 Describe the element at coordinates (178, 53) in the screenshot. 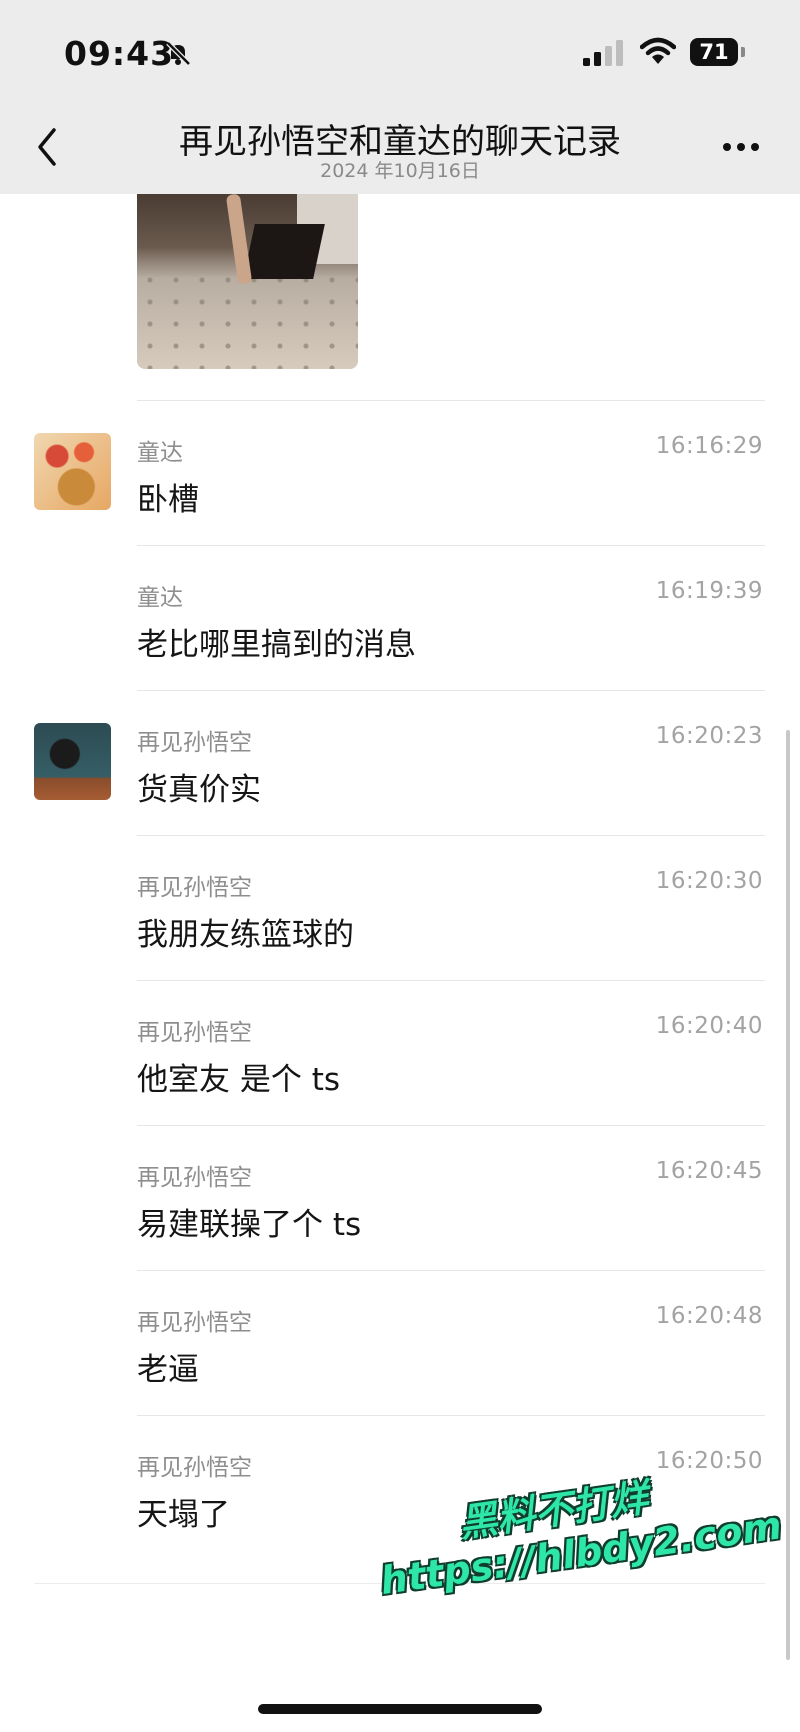

I see `bell-off-icon` at that location.